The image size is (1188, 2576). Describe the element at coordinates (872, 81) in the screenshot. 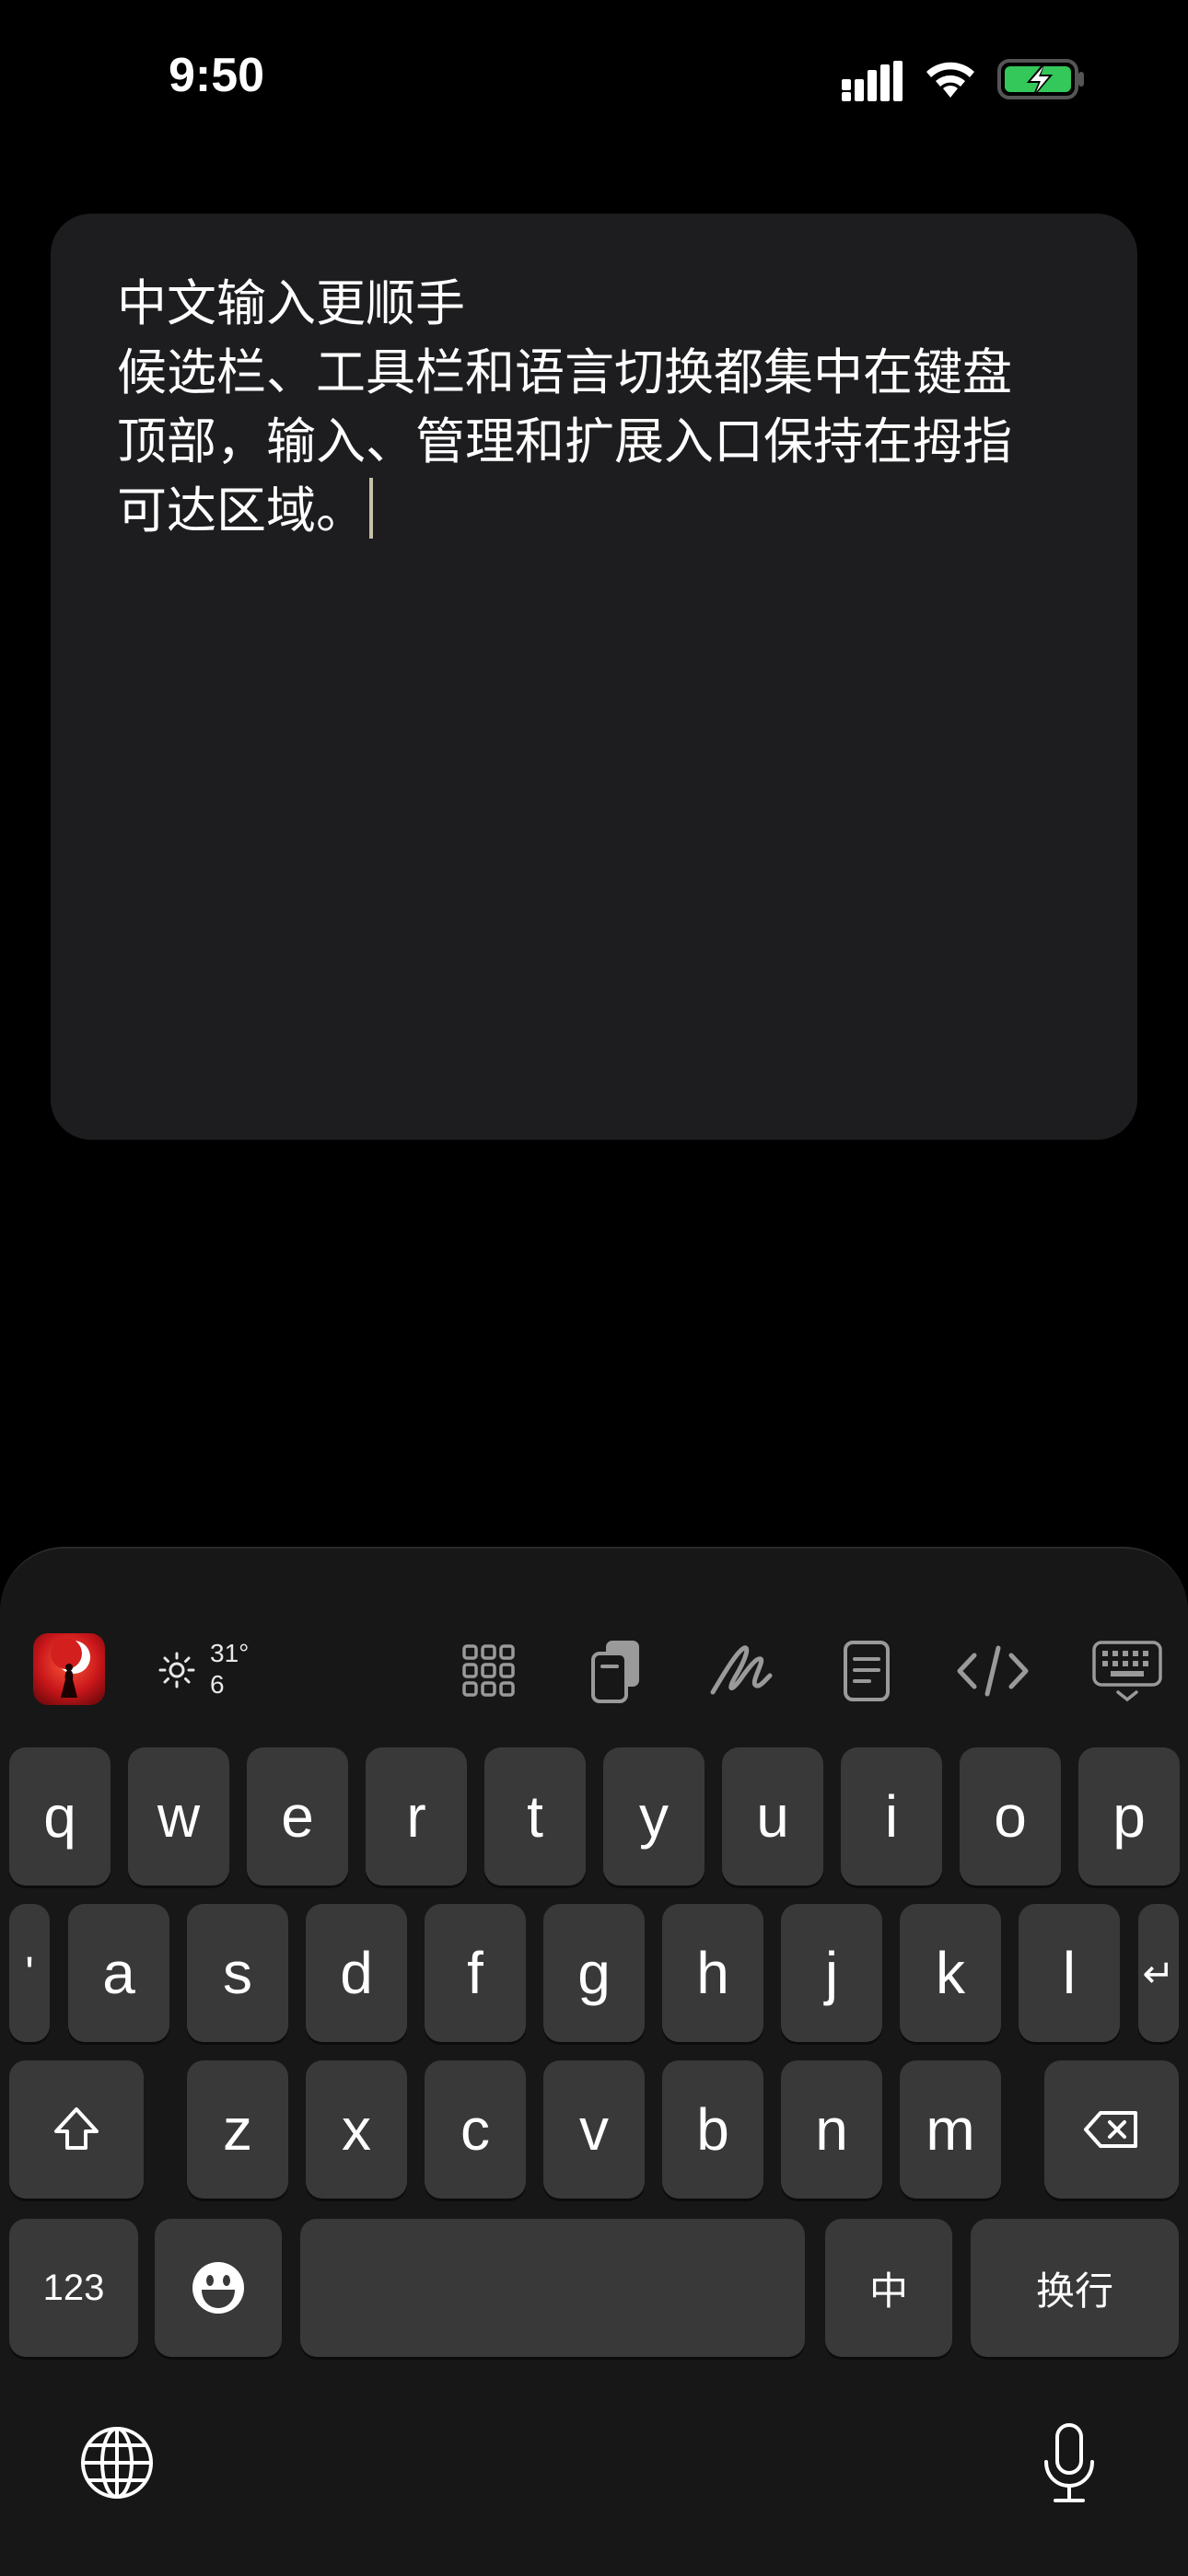

I see `cellular-signal-icon` at that location.